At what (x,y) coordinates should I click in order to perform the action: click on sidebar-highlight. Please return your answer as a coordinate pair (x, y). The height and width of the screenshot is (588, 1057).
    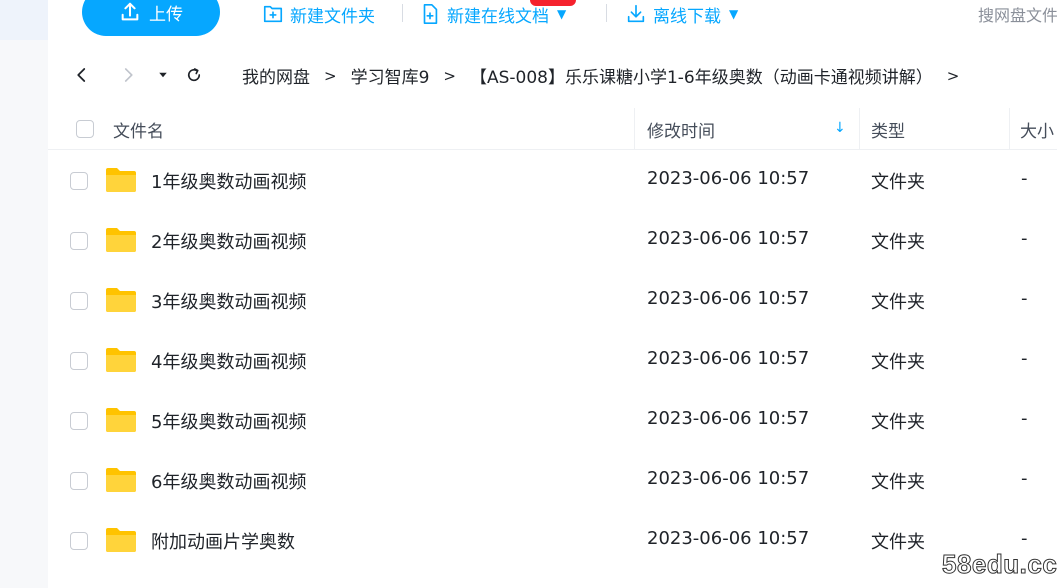
    Looking at the image, I should click on (24, 20).